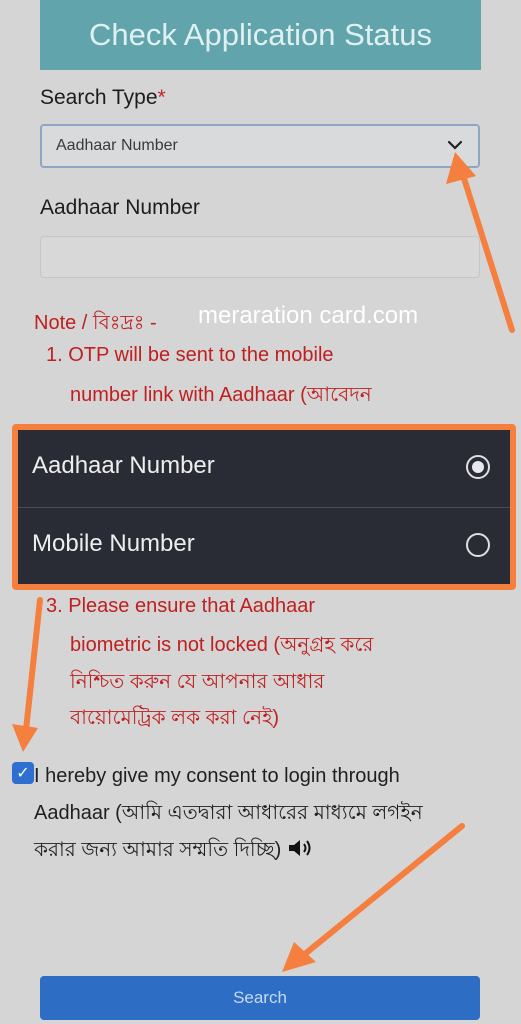 This screenshot has width=521, height=1024. What do you see at coordinates (190, 355) in the screenshot?
I see `note-item-1-line-1: 1. OTP will be sent to the mobile` at bounding box center [190, 355].